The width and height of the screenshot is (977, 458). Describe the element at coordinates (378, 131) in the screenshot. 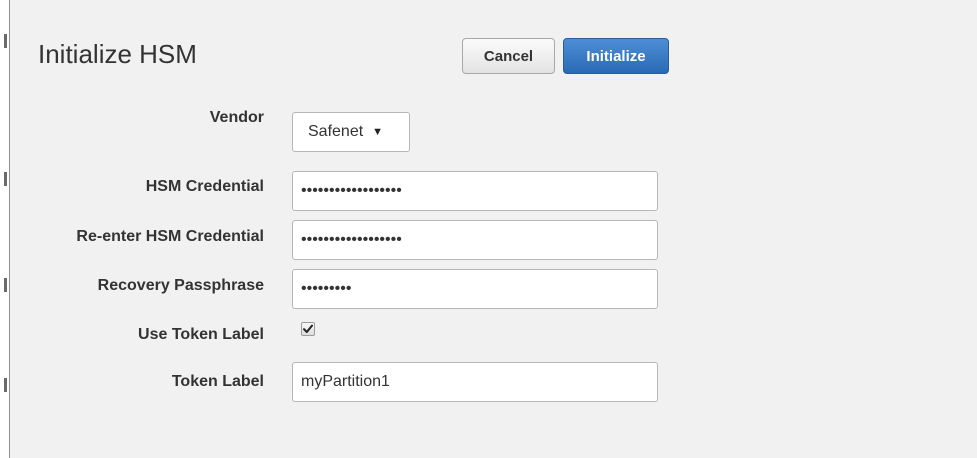

I see `chevron-down-icon: ▼` at that location.